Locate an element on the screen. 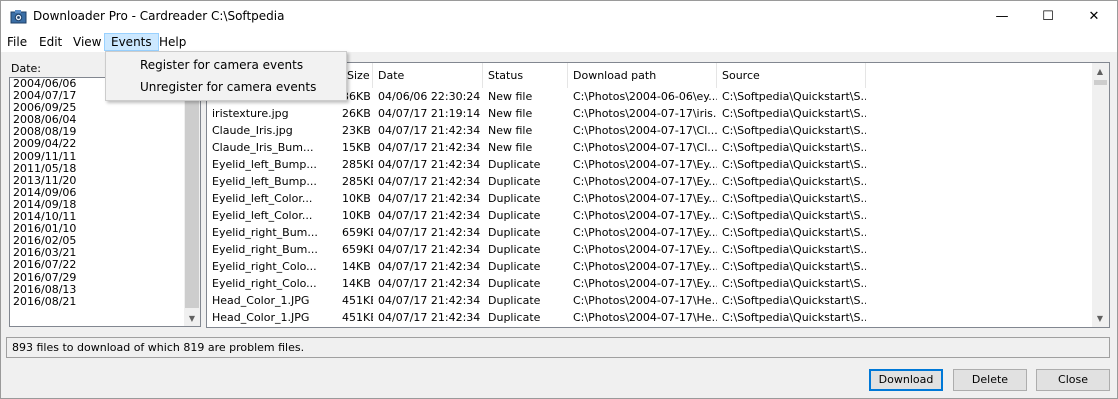  date-scrollbar: ▲ ▼ is located at coordinates (192, 202).